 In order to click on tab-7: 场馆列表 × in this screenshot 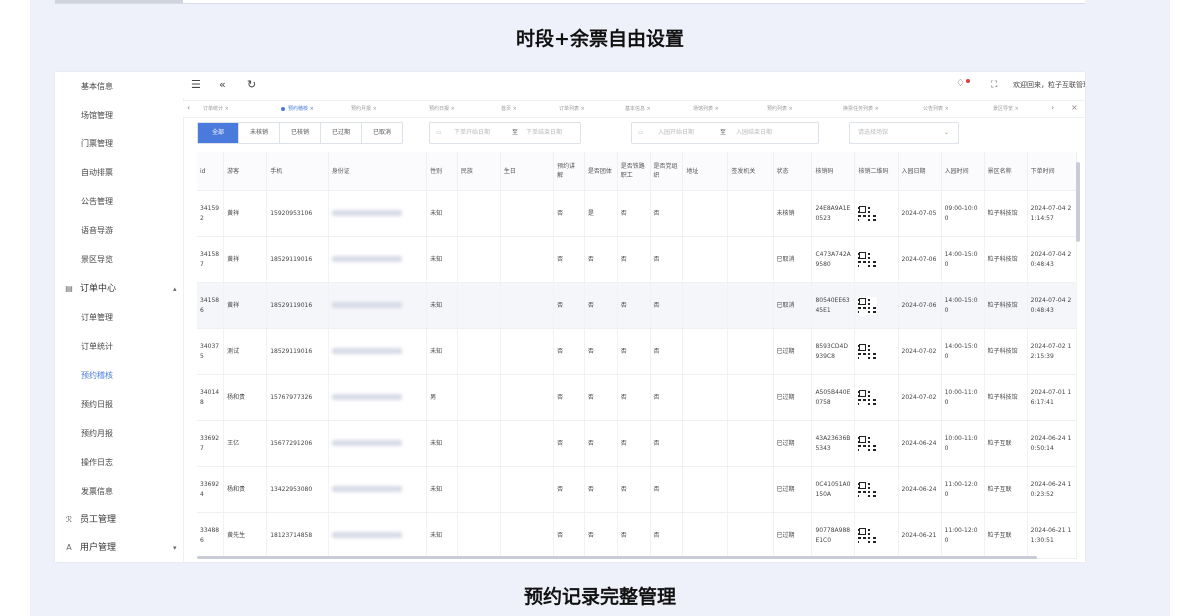, I will do `click(706, 109)`.